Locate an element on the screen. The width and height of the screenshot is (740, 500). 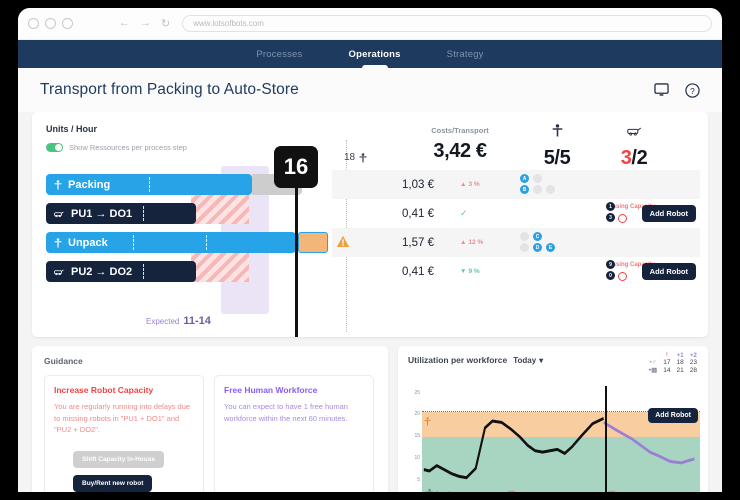
stat-costs-transport: Costs/Transport 3,42 € is located at coordinates (460, 144).